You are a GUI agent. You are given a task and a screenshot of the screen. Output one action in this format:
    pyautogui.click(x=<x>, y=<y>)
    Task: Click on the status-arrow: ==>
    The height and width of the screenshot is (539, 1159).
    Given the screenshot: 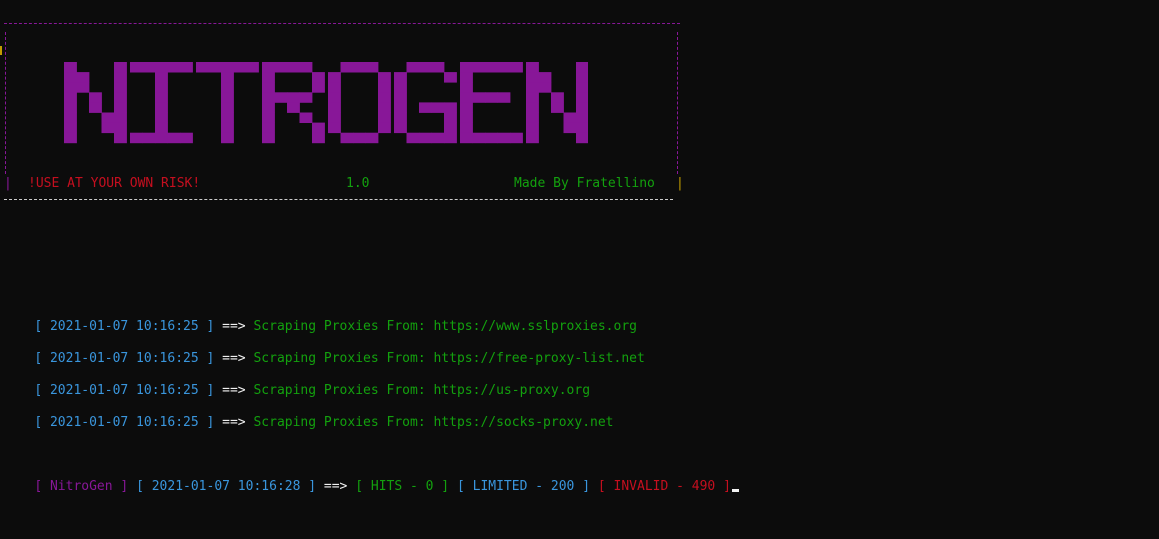 What is the action you would take?
    pyautogui.click(x=336, y=486)
    